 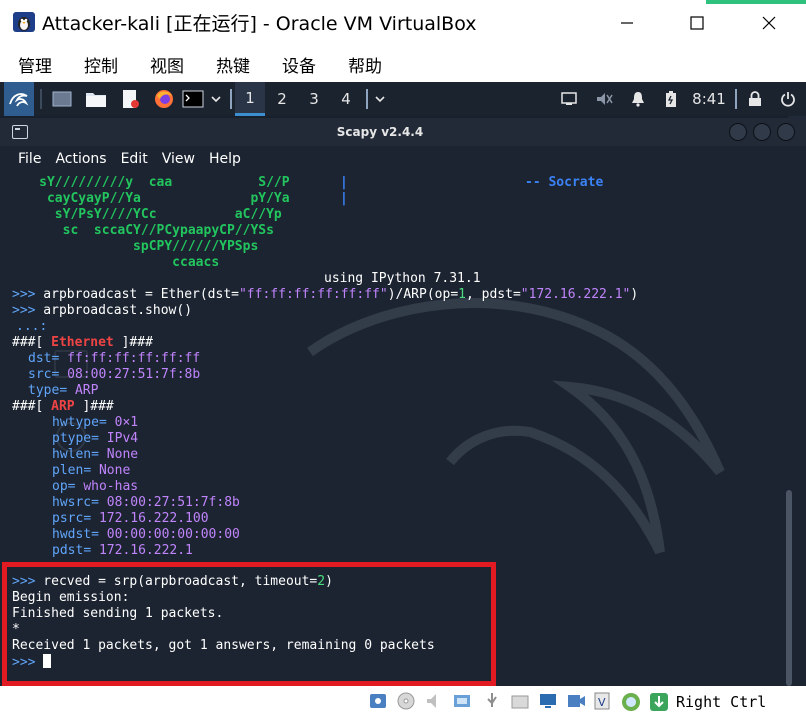 What do you see at coordinates (314, 99) in the screenshot?
I see `workspace-3: 3` at bounding box center [314, 99].